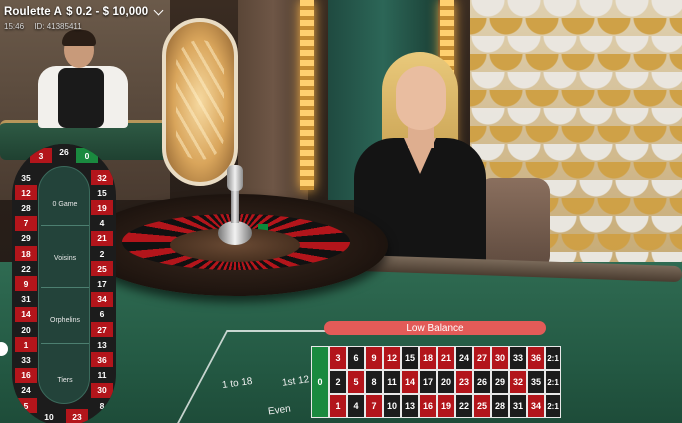 This screenshot has width=682, height=423. Describe the element at coordinates (392, 406) in the screenshot. I see `number-cell: 10` at that location.